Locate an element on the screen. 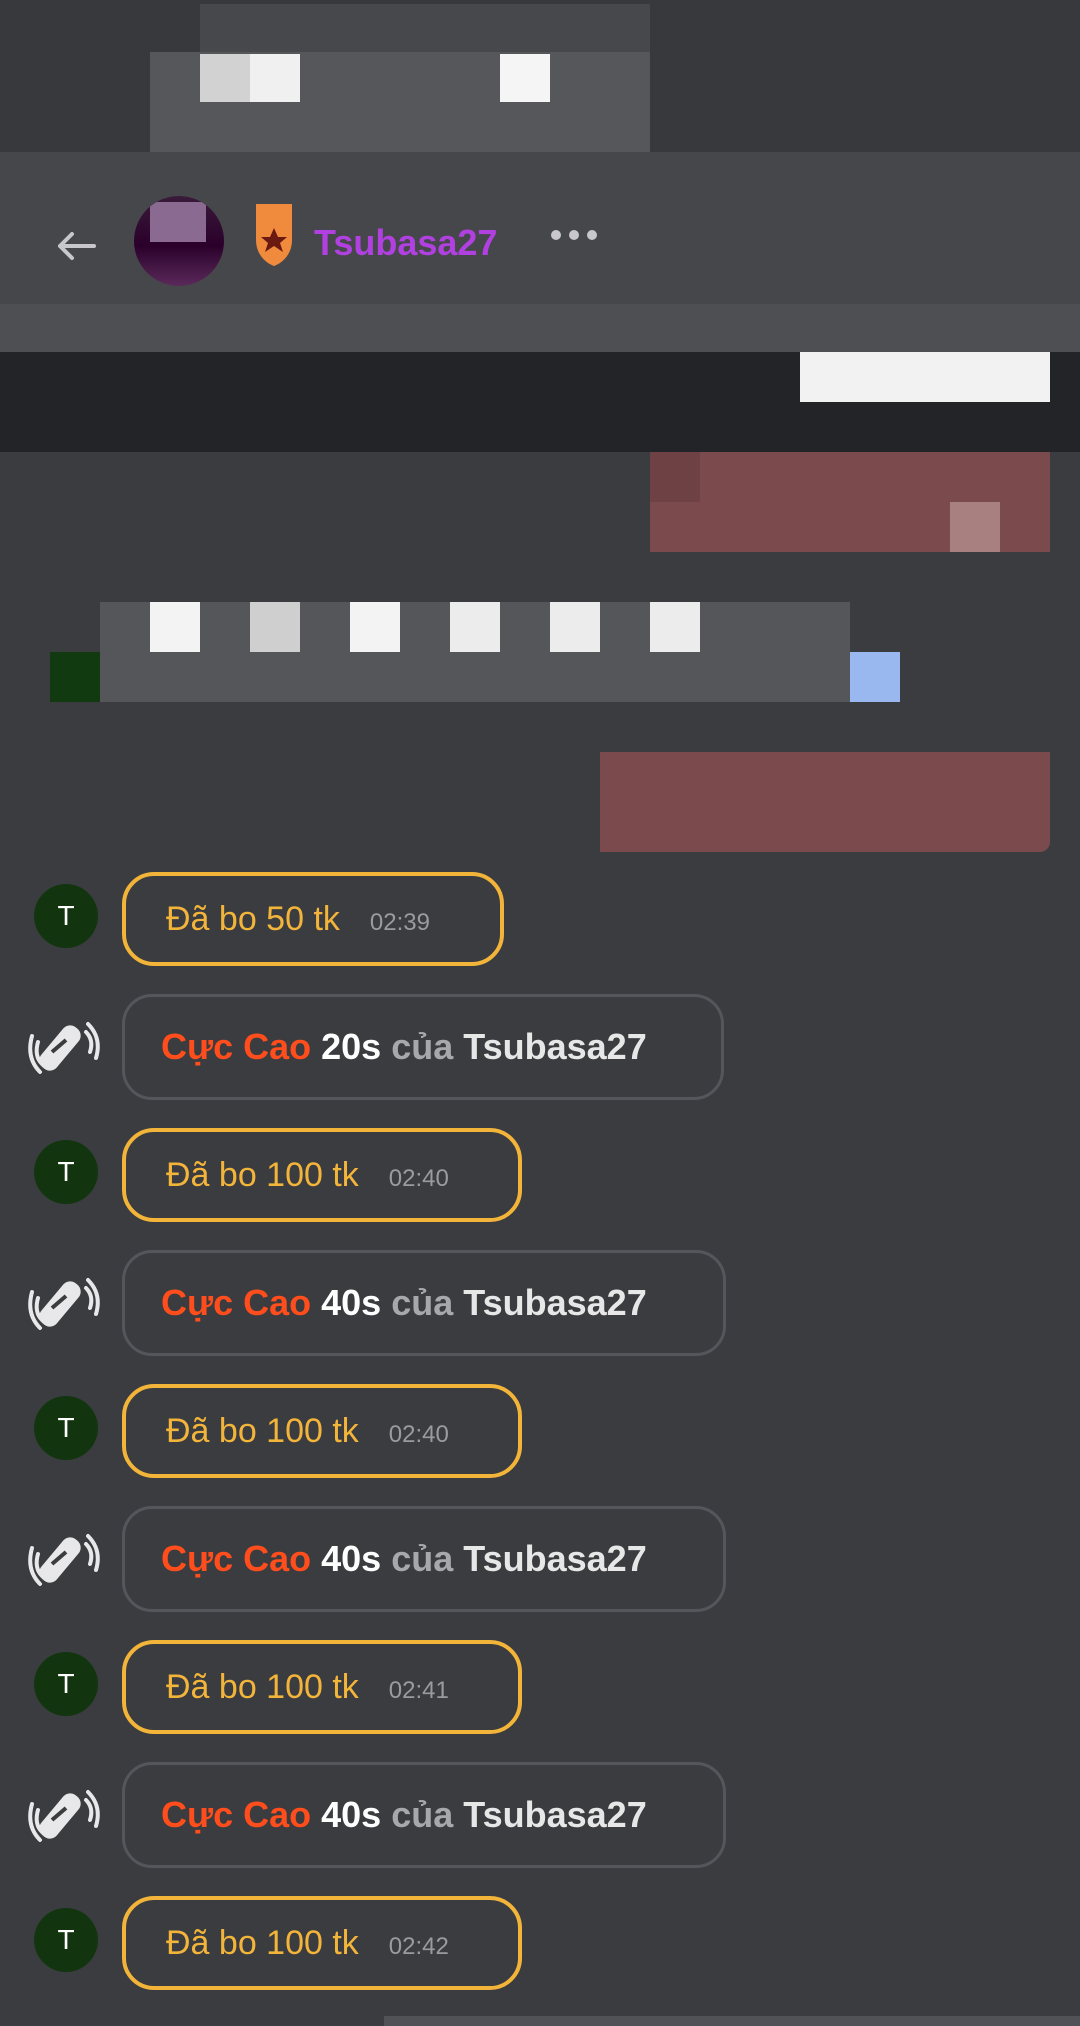 This screenshot has width=1080, height=2026. arrow-left-icon is located at coordinates (76, 246).